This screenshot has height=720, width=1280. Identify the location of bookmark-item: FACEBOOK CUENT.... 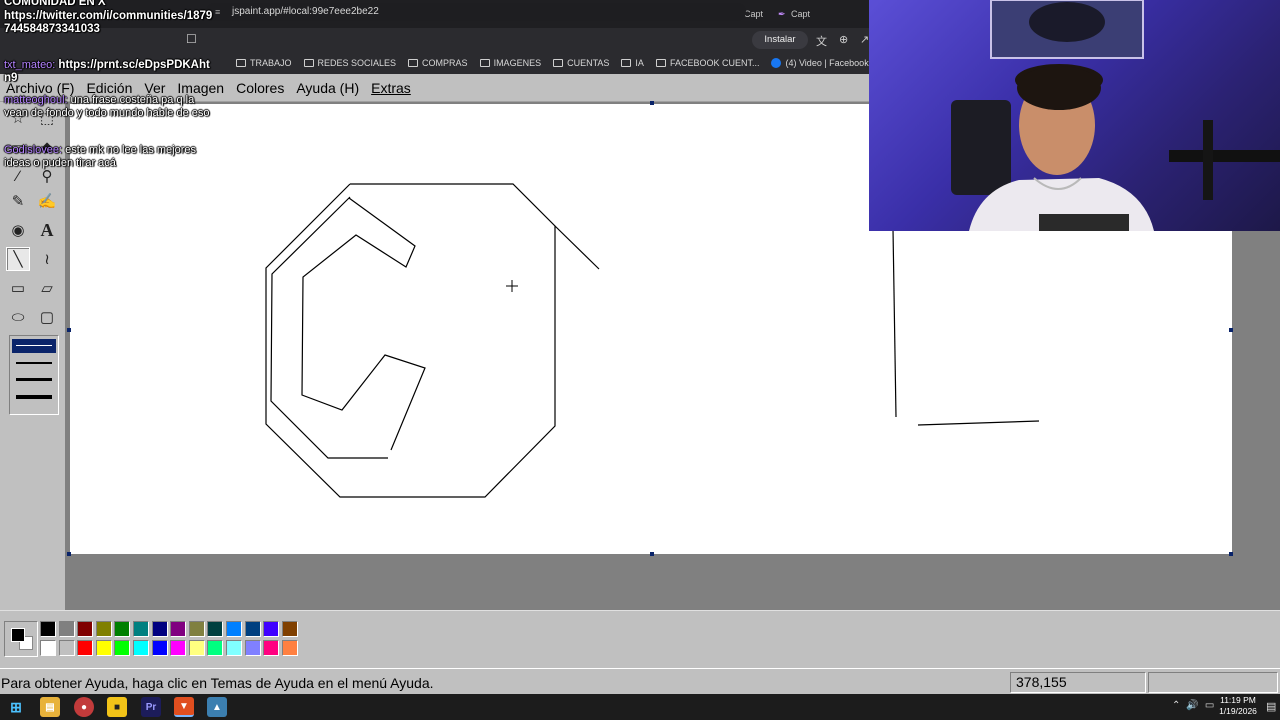
(707, 63).